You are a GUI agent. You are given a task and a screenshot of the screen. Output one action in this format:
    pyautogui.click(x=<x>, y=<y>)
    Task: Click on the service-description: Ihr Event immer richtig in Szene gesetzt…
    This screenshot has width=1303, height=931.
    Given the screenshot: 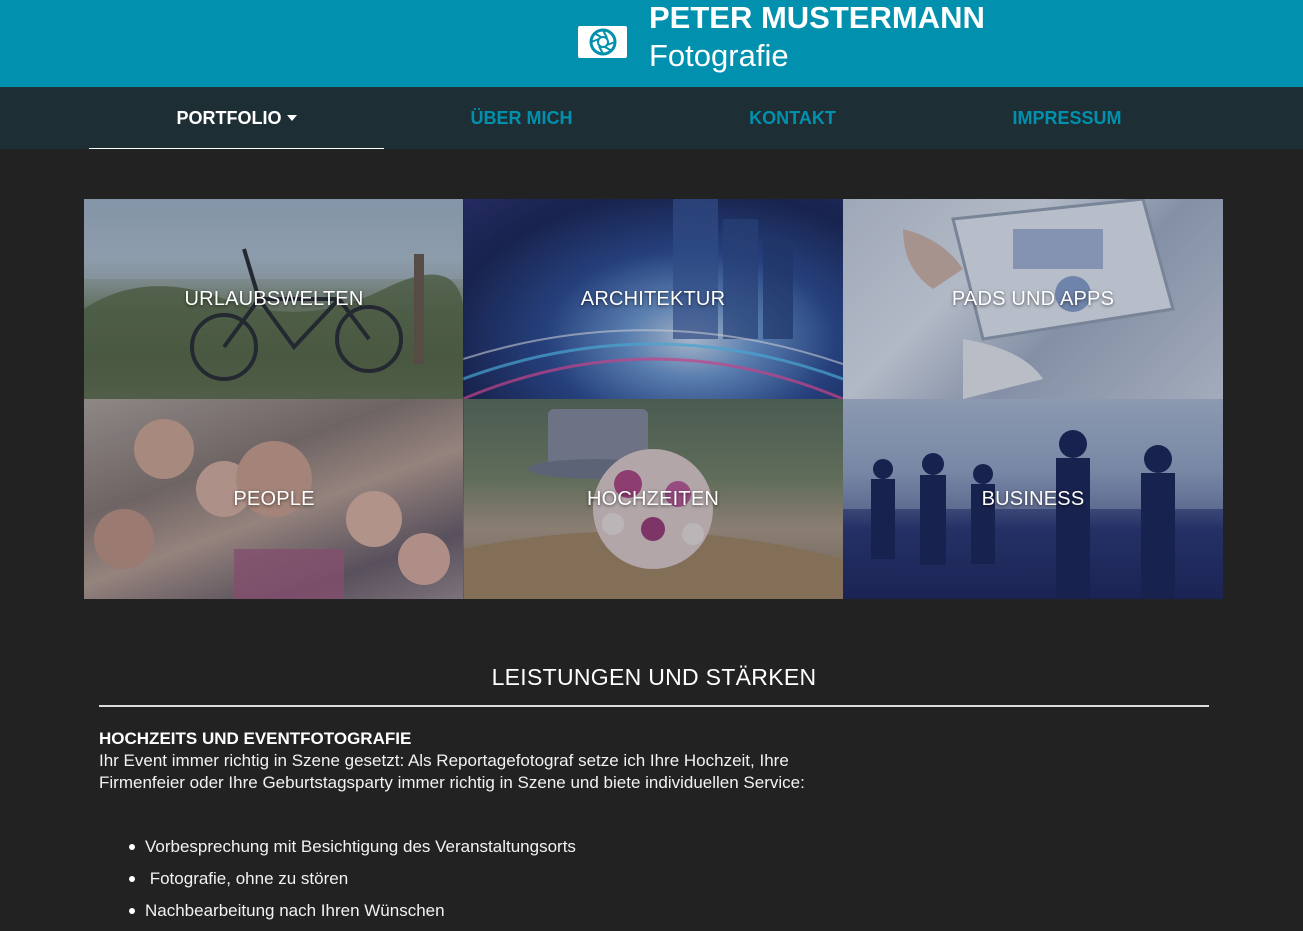 What is the action you would take?
    pyautogui.click(x=452, y=771)
    